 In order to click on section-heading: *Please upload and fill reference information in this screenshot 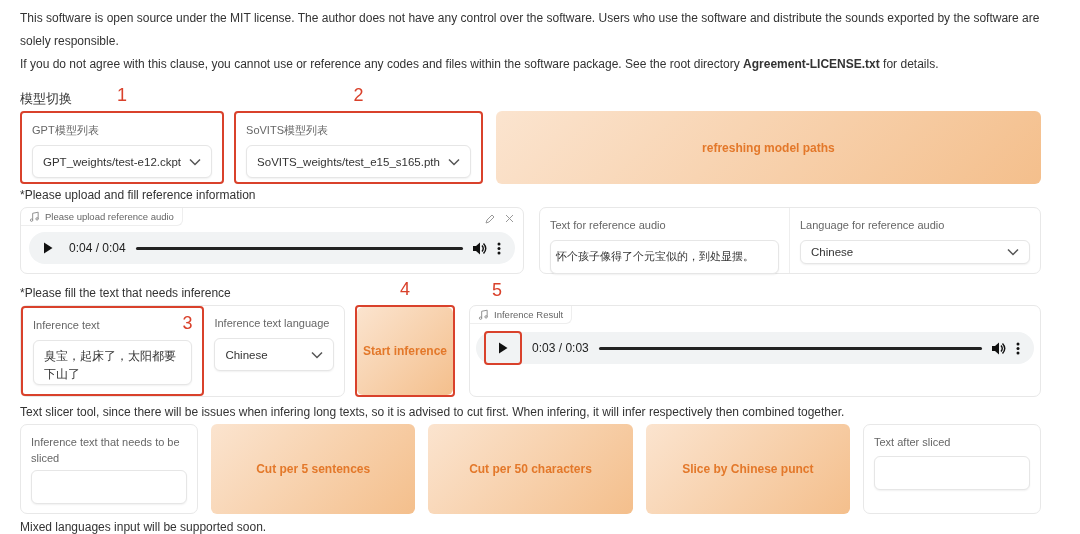, I will do `click(138, 195)`.